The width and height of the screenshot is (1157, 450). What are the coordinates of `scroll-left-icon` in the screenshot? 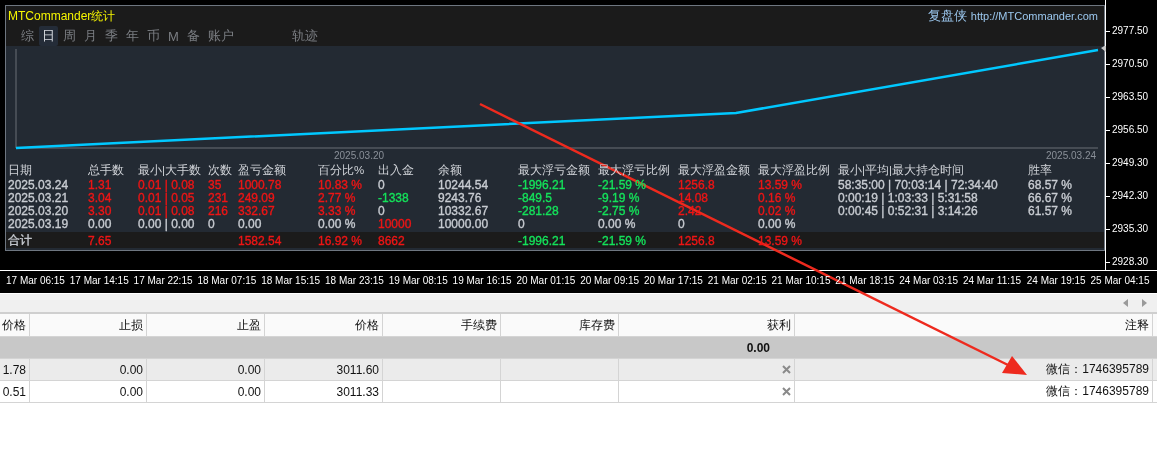 It's located at (1126, 303).